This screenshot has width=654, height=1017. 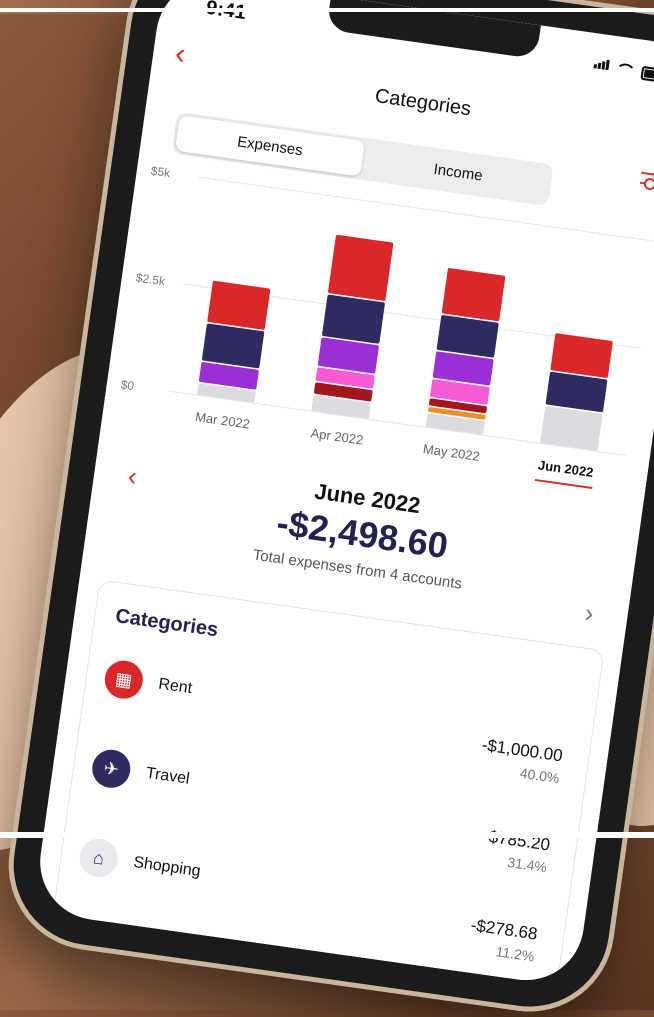 I want to click on category-amount: -$278.68, so click(x=504, y=929).